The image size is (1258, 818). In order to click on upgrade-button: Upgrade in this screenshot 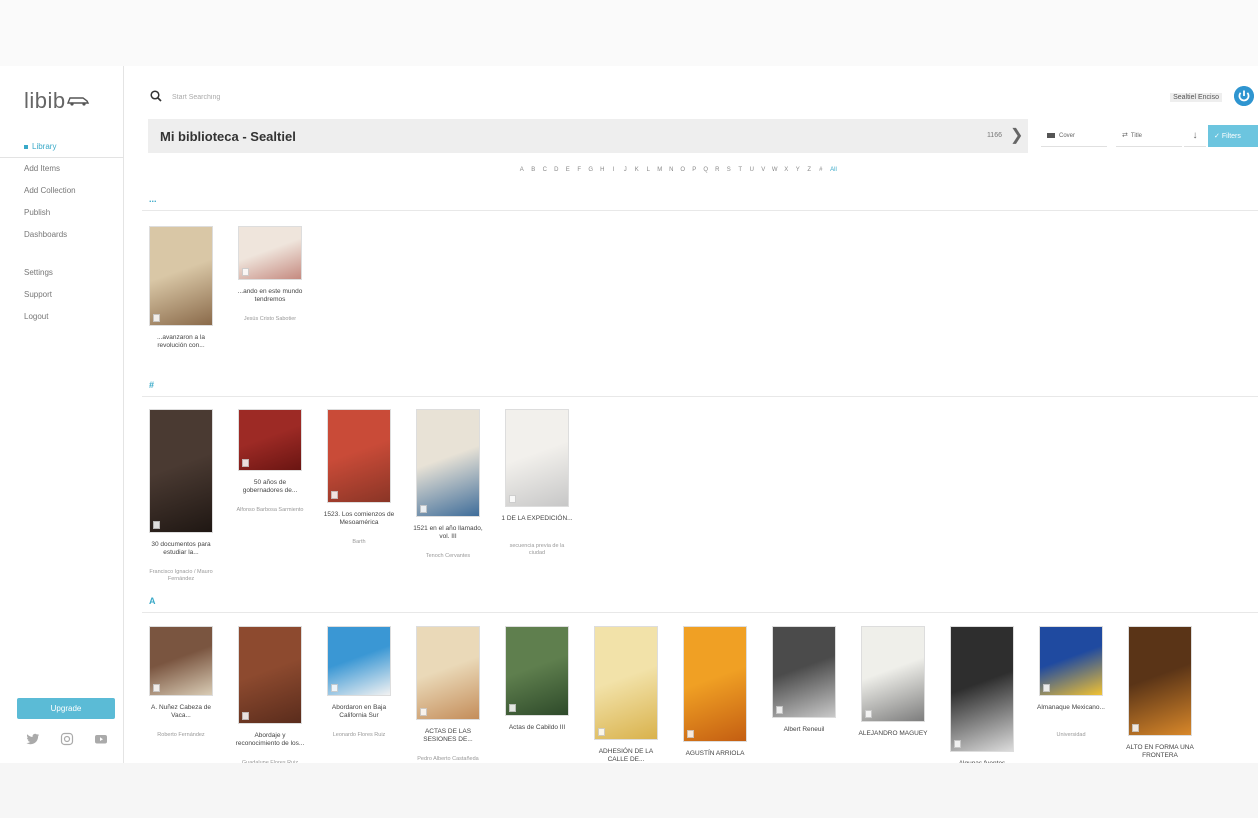, I will do `click(66, 708)`.